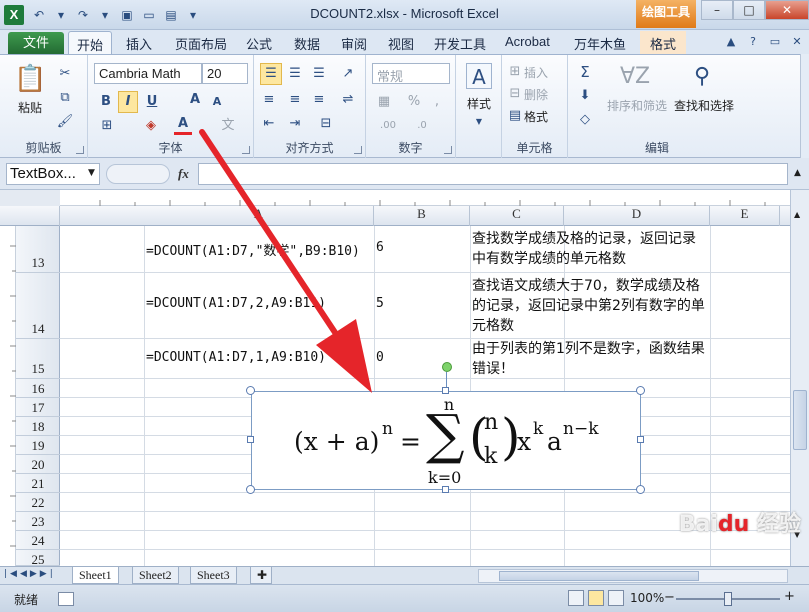 The height and width of the screenshot is (612, 809). Describe the element at coordinates (38, 540) in the screenshot. I see `row-header: 24` at that location.